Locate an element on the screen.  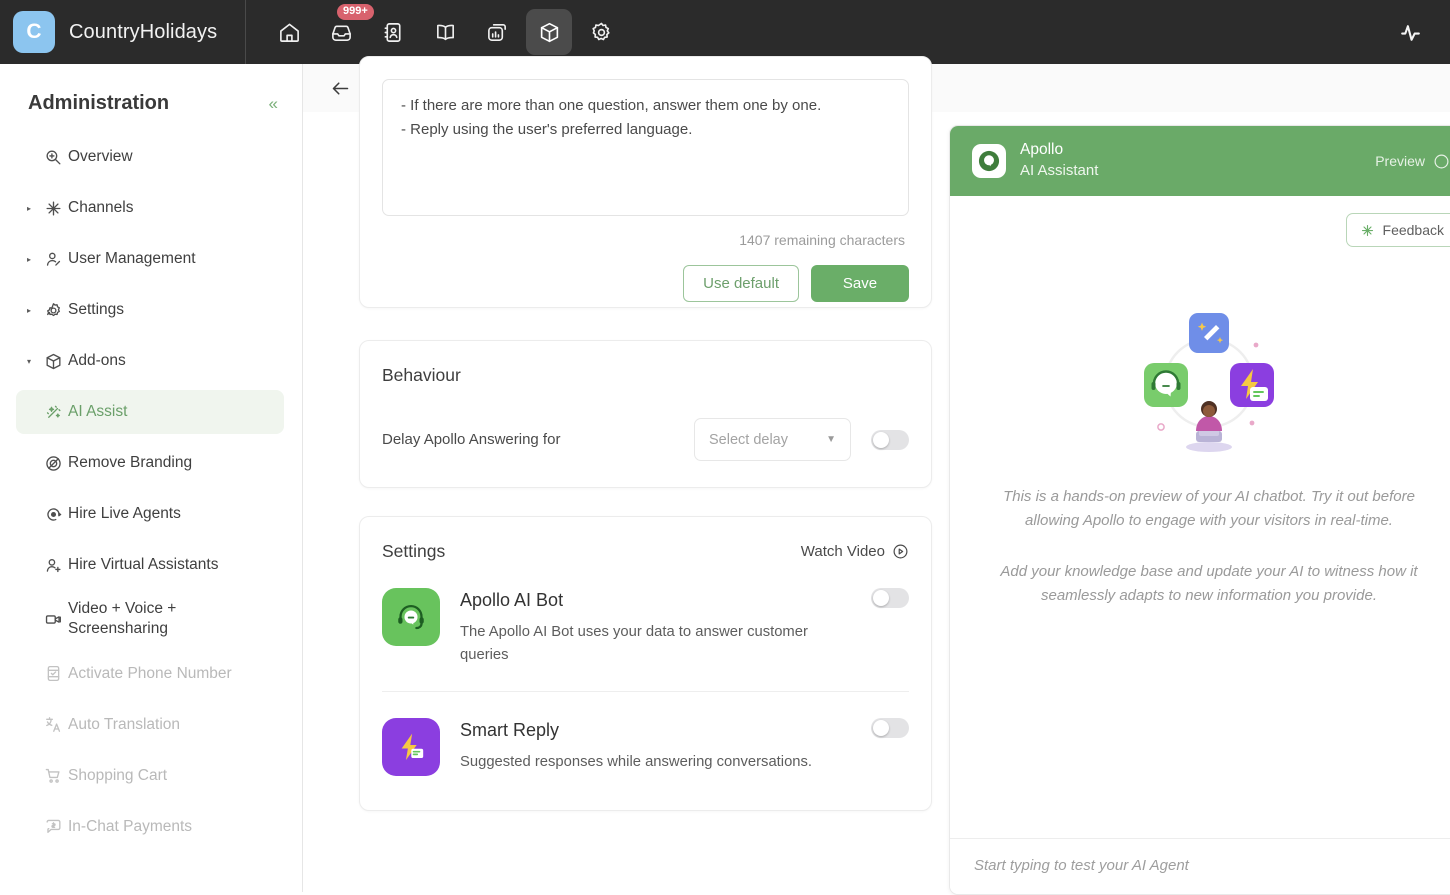
chevron-down-icon: ▼ is located at coordinates (831, 439).